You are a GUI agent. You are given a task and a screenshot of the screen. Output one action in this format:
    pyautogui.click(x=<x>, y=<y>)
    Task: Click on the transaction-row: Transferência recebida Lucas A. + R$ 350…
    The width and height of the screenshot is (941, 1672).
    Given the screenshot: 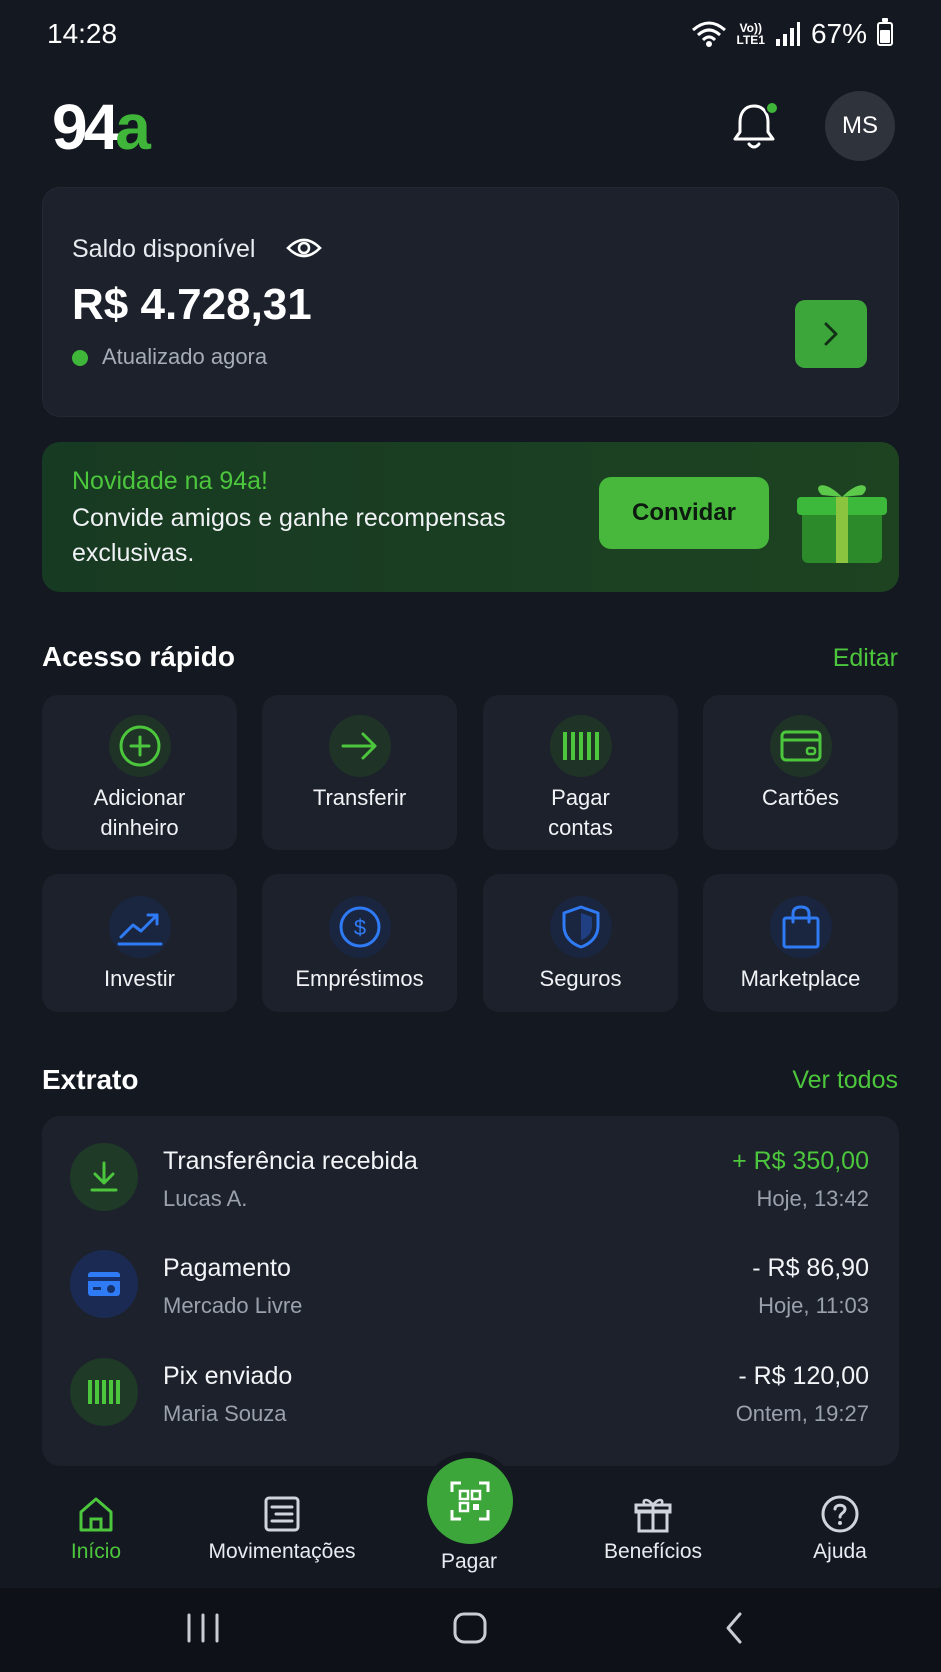 What is the action you would take?
    pyautogui.click(x=470, y=1177)
    